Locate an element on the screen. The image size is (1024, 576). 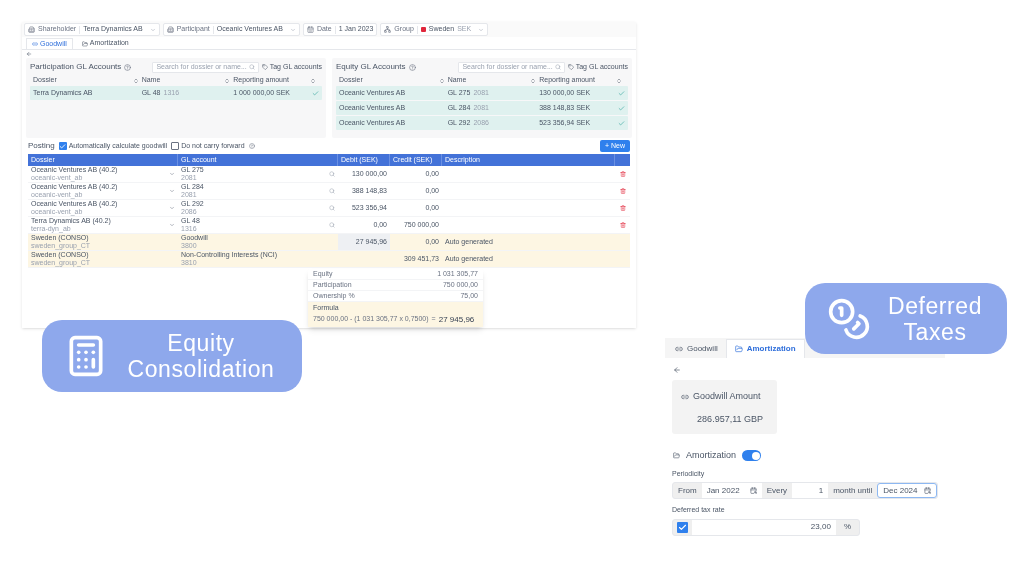
badge-title: Deferred Taxes is located at coordinates (935, 318).